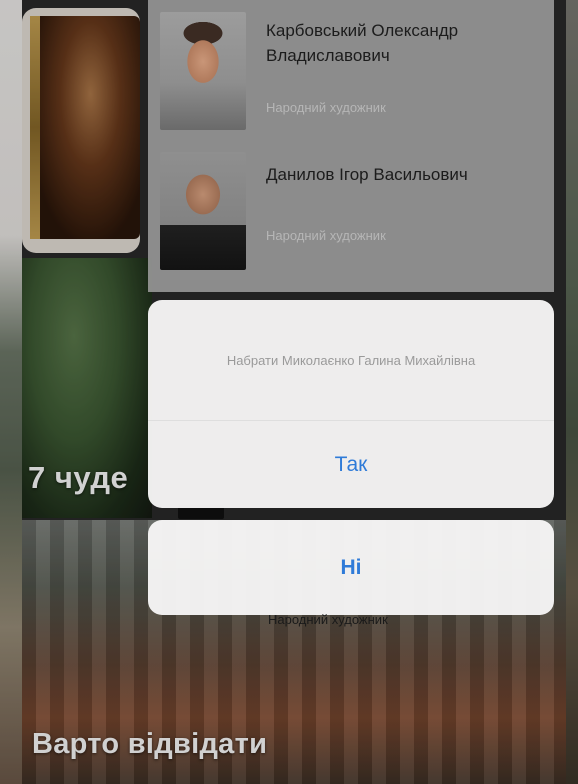 The width and height of the screenshot is (578, 784). What do you see at coordinates (367, 174) in the screenshot?
I see `person-name: Данилов Ігор Васильович` at bounding box center [367, 174].